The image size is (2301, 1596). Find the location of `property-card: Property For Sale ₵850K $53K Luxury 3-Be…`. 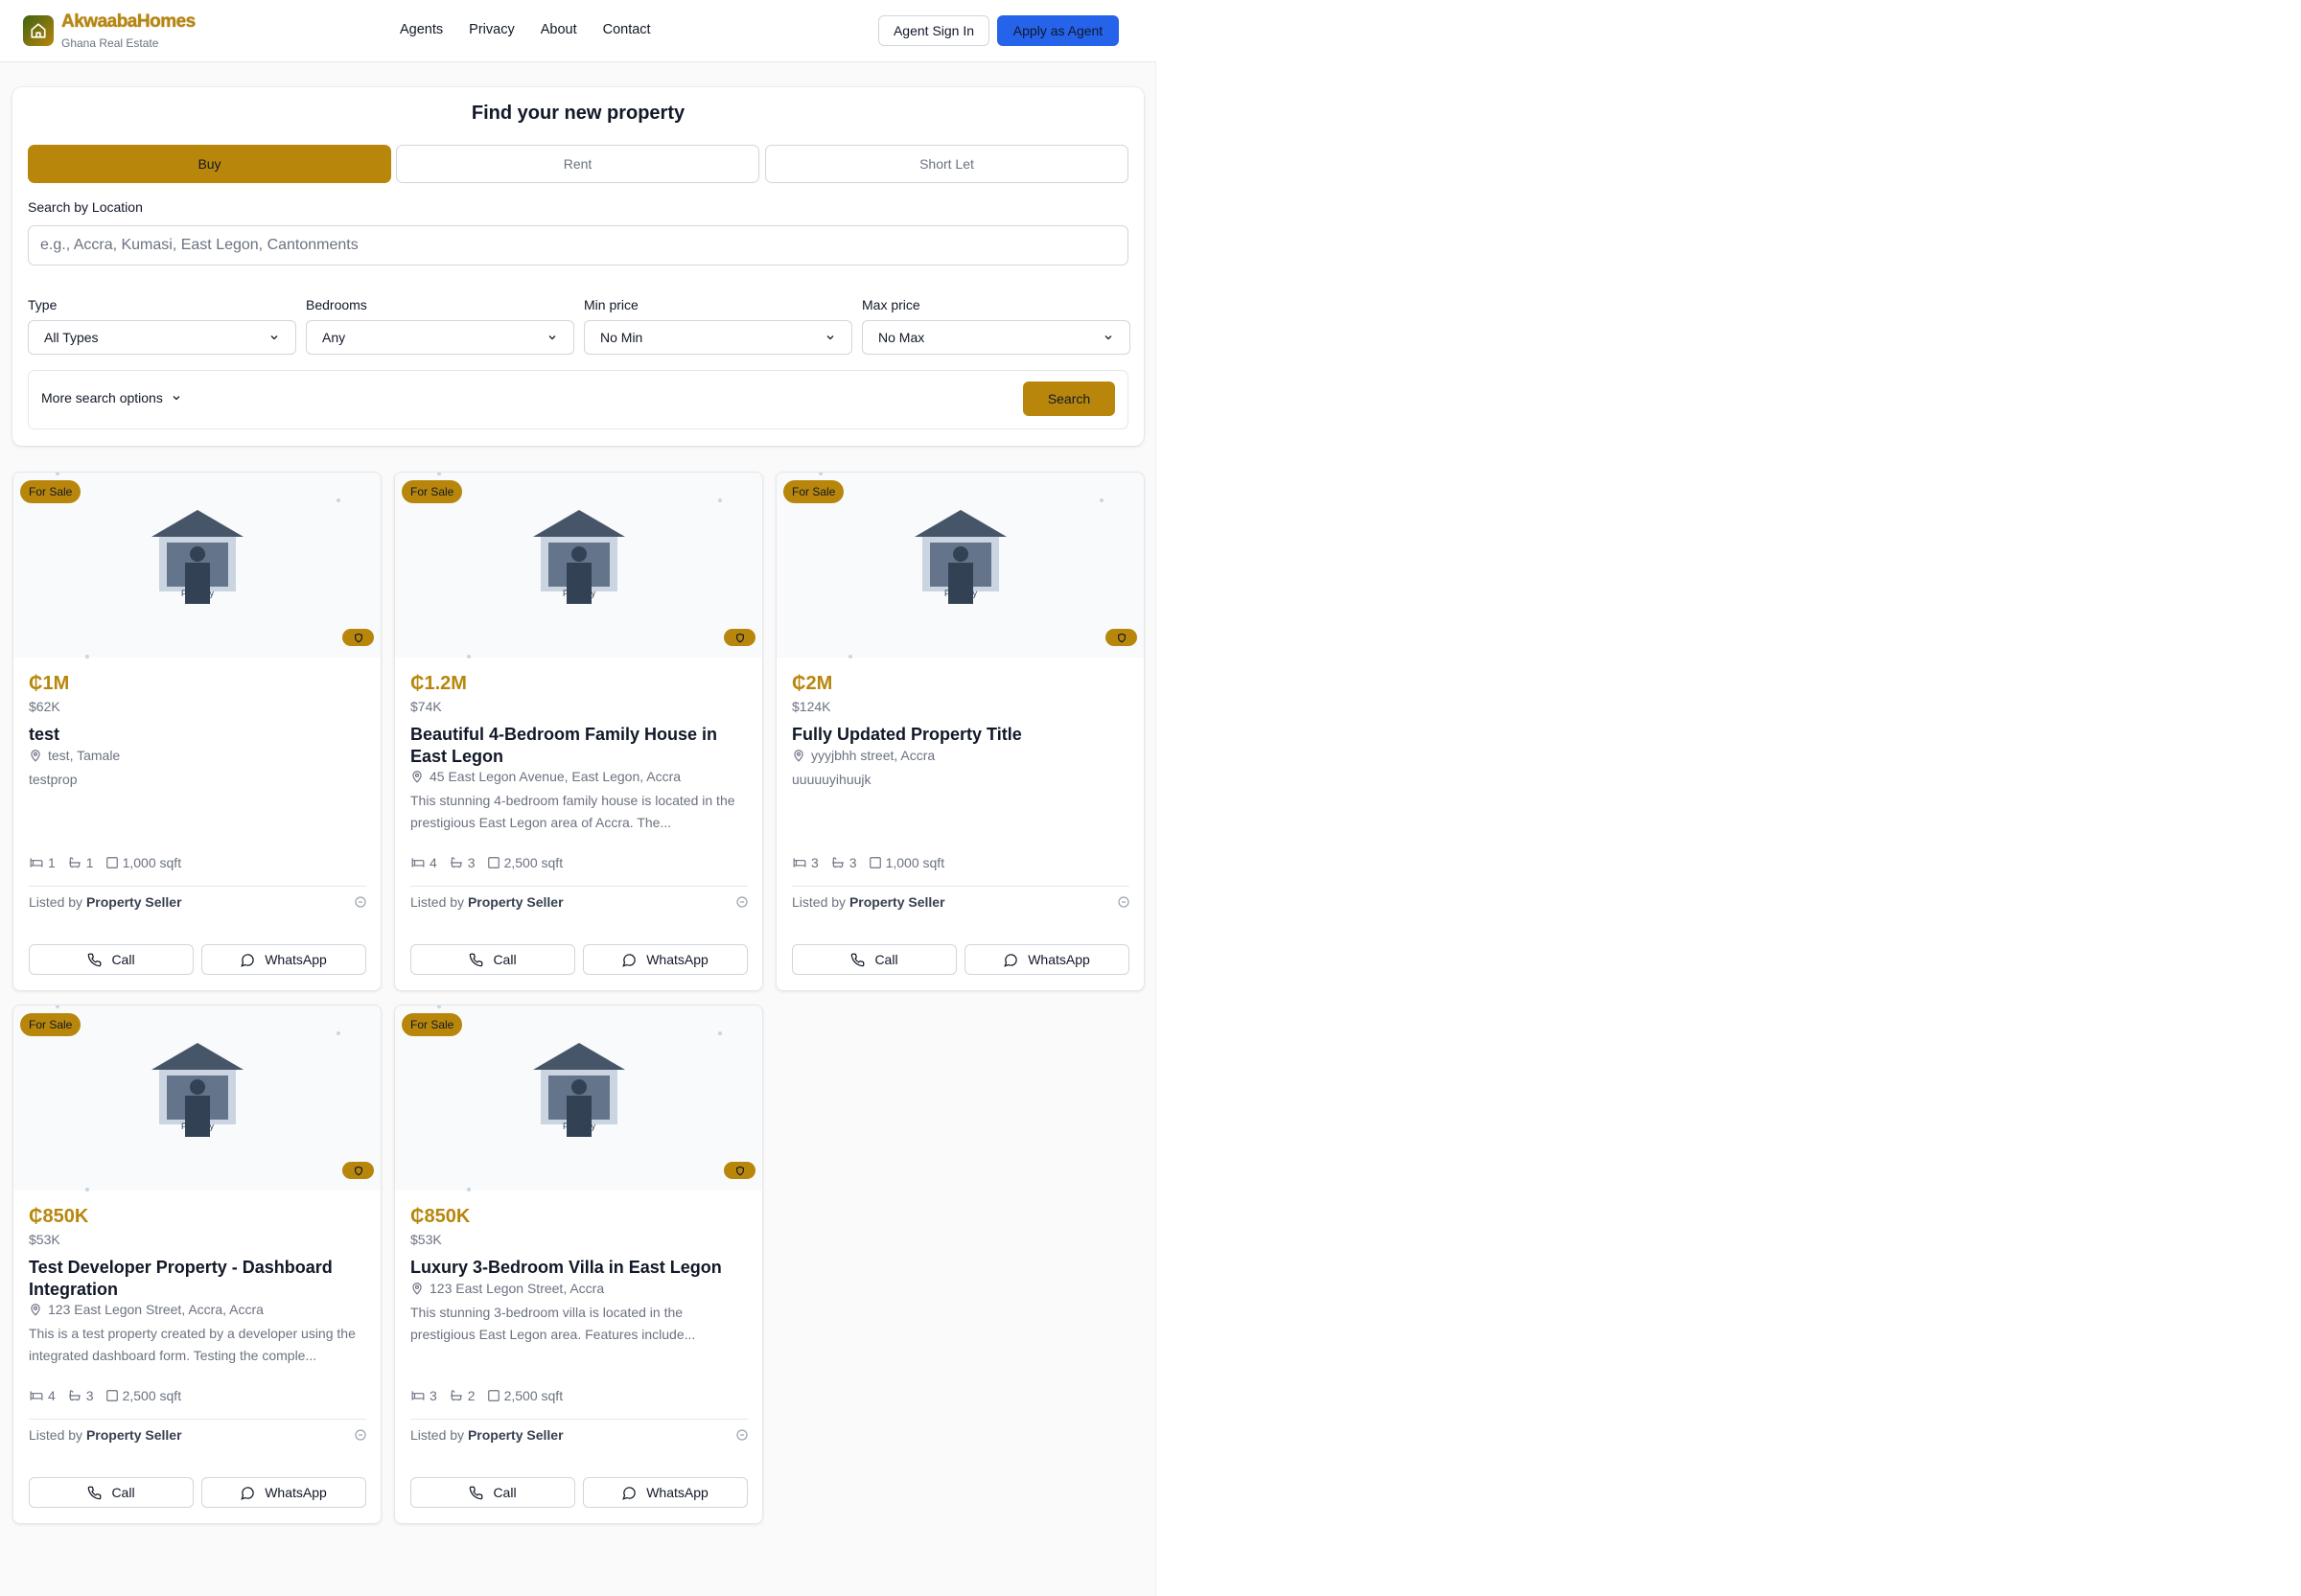

property-card: Property For Sale ₵850K $53K Luxury 3-Be… is located at coordinates (578, 1264).